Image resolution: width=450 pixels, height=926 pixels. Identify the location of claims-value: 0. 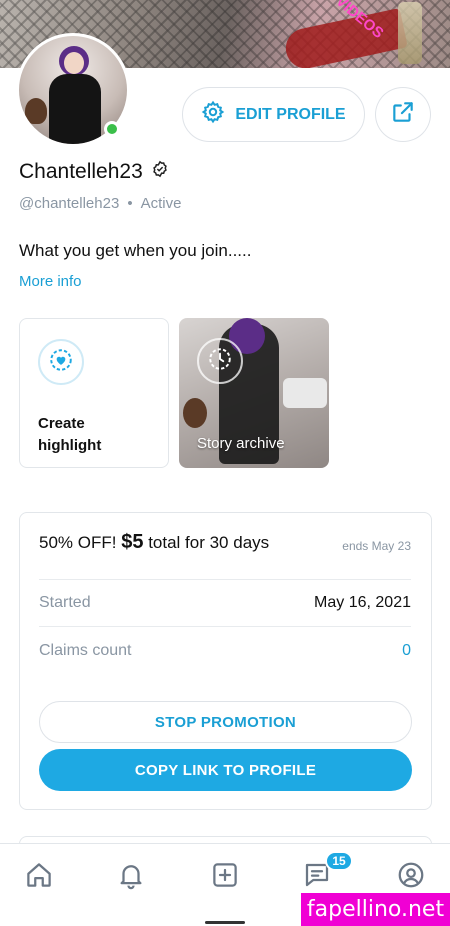
(406, 651).